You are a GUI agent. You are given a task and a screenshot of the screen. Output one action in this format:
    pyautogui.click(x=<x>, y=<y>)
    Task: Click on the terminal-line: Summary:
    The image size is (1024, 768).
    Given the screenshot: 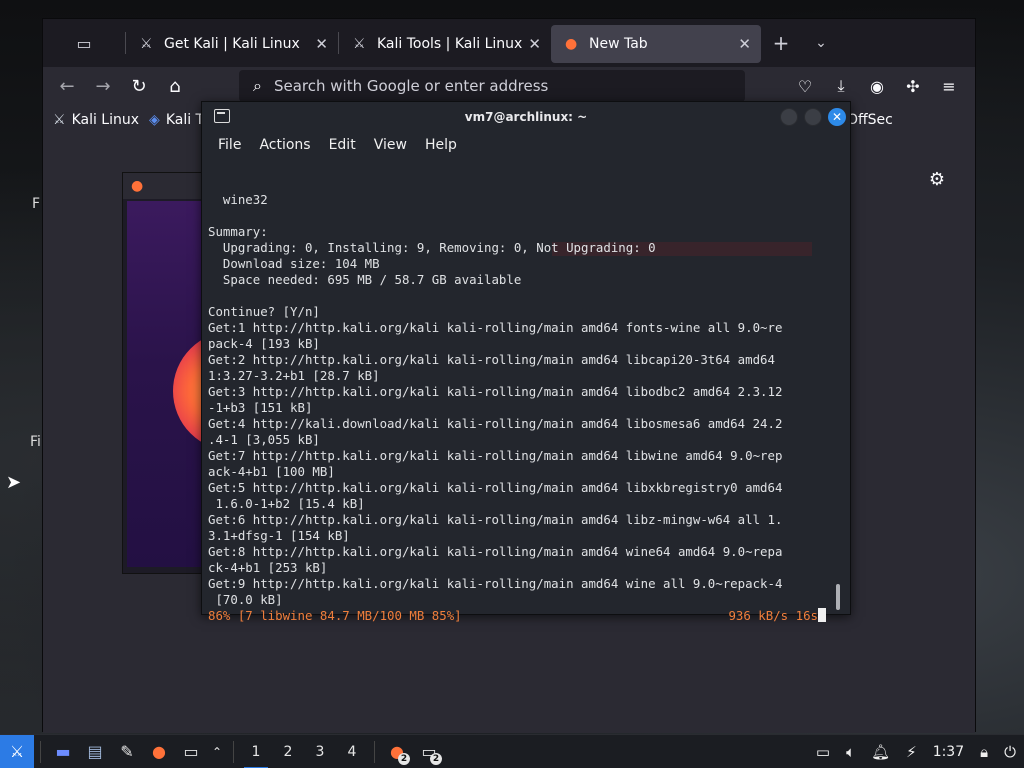 What is the action you would take?
    pyautogui.click(x=238, y=231)
    